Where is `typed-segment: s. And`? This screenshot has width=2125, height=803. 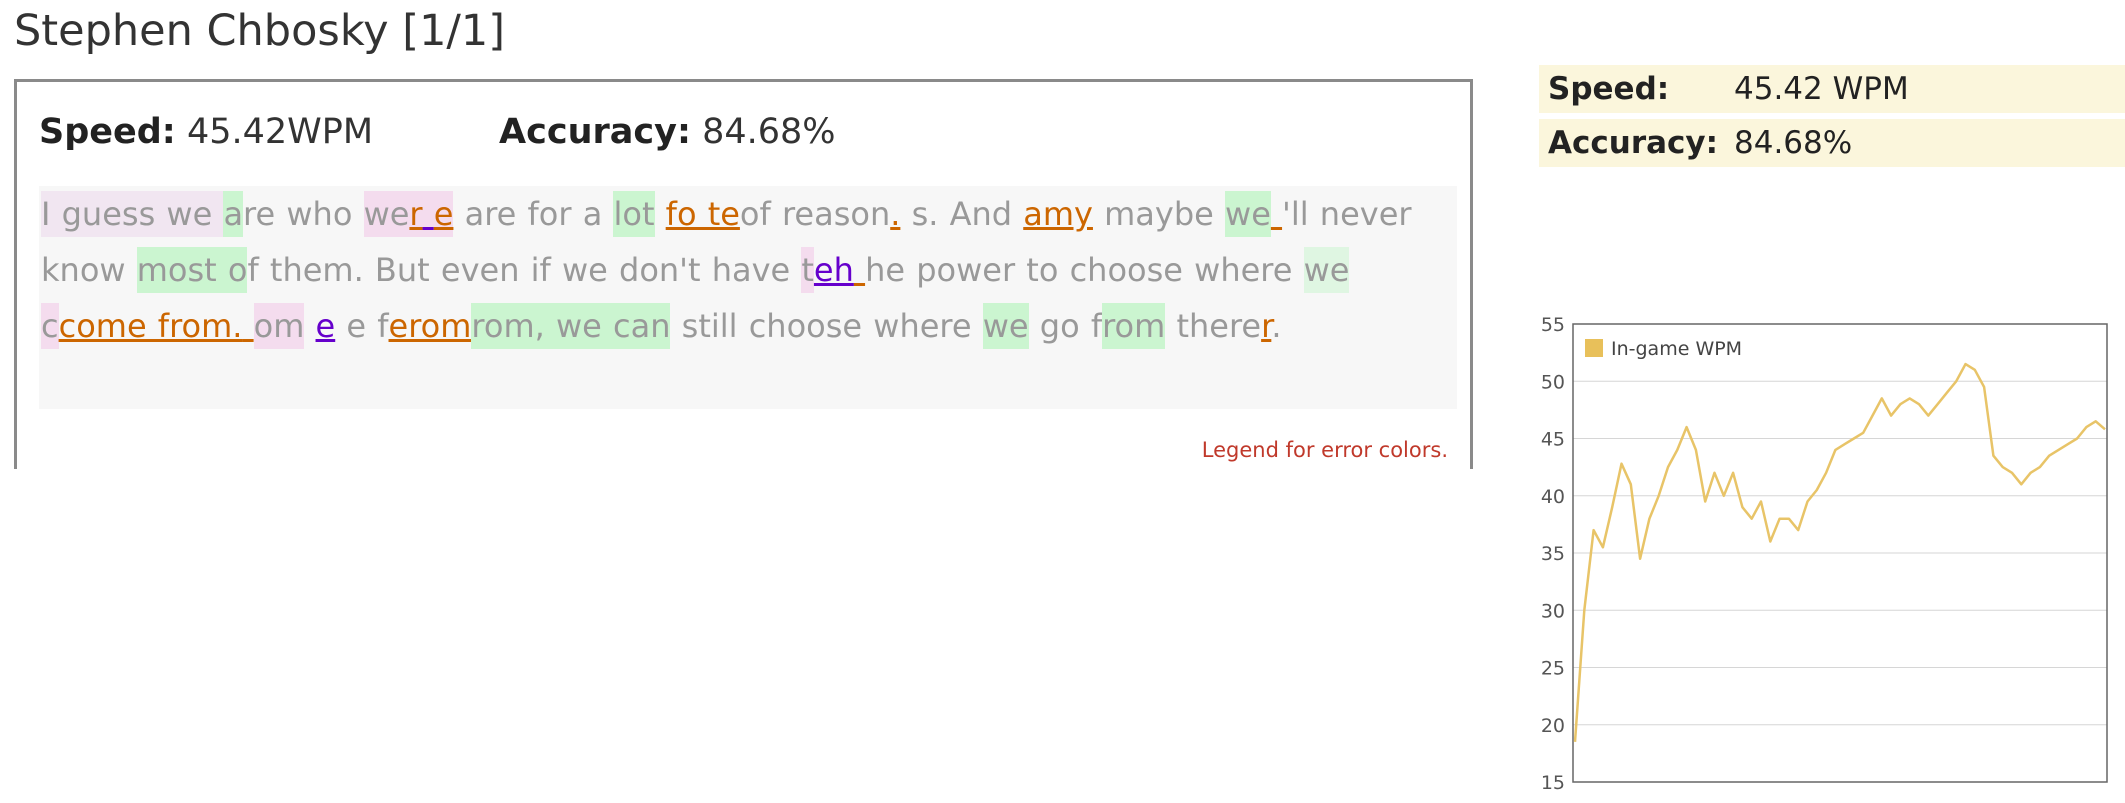
typed-segment: s. And is located at coordinates (962, 214).